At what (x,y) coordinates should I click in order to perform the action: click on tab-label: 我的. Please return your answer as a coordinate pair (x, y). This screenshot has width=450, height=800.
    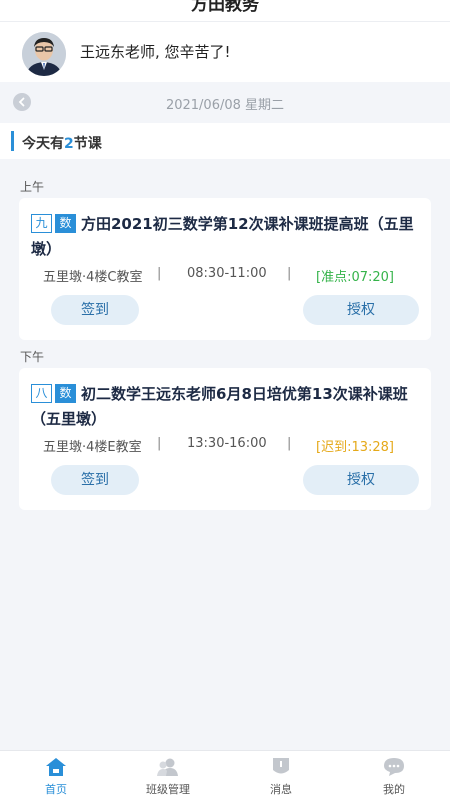
    Looking at the image, I should click on (394, 789).